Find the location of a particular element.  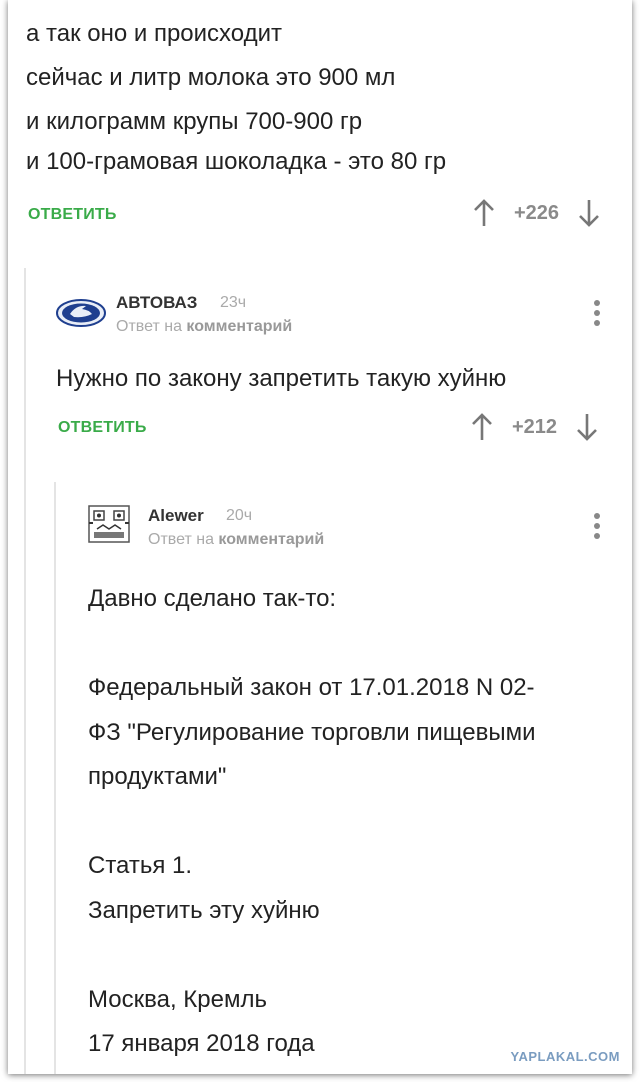

comment-line: сейчас и литр молока это 900 мл is located at coordinates (211, 77).